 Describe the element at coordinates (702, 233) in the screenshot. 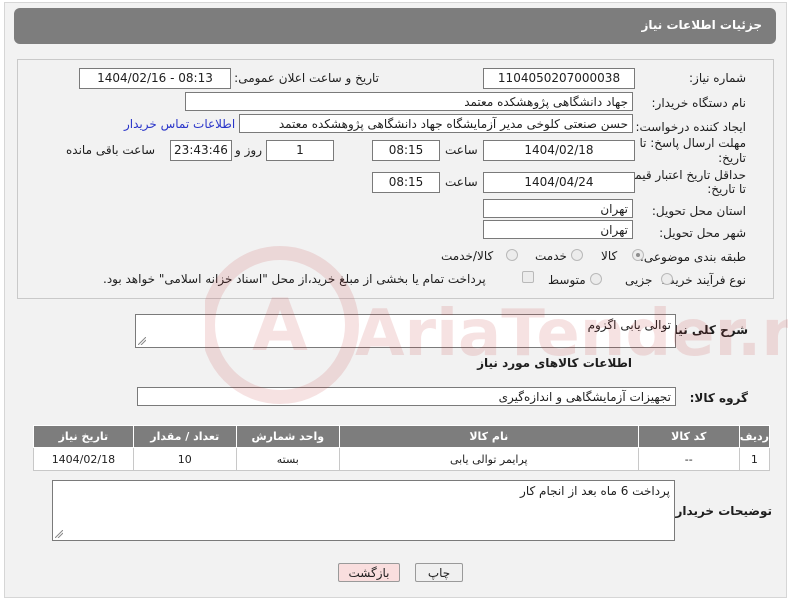

I see `city-label: شهر محل تحویل:` at that location.